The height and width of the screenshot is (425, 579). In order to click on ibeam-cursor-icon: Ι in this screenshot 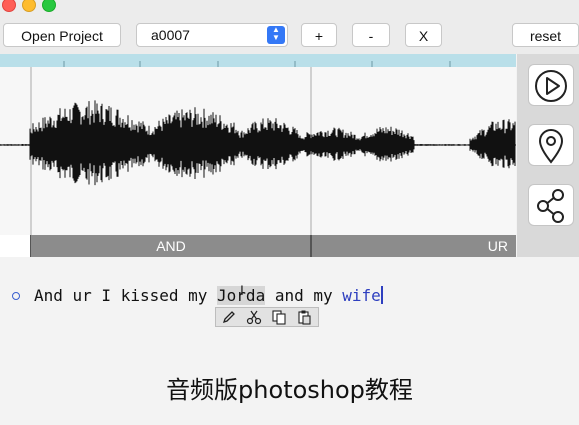, I will do `click(242, 290)`.